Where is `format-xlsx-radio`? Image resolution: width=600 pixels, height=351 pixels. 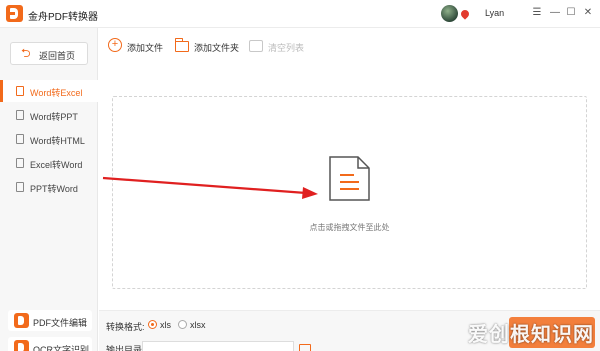
format-xlsx-radio is located at coordinates (182, 324).